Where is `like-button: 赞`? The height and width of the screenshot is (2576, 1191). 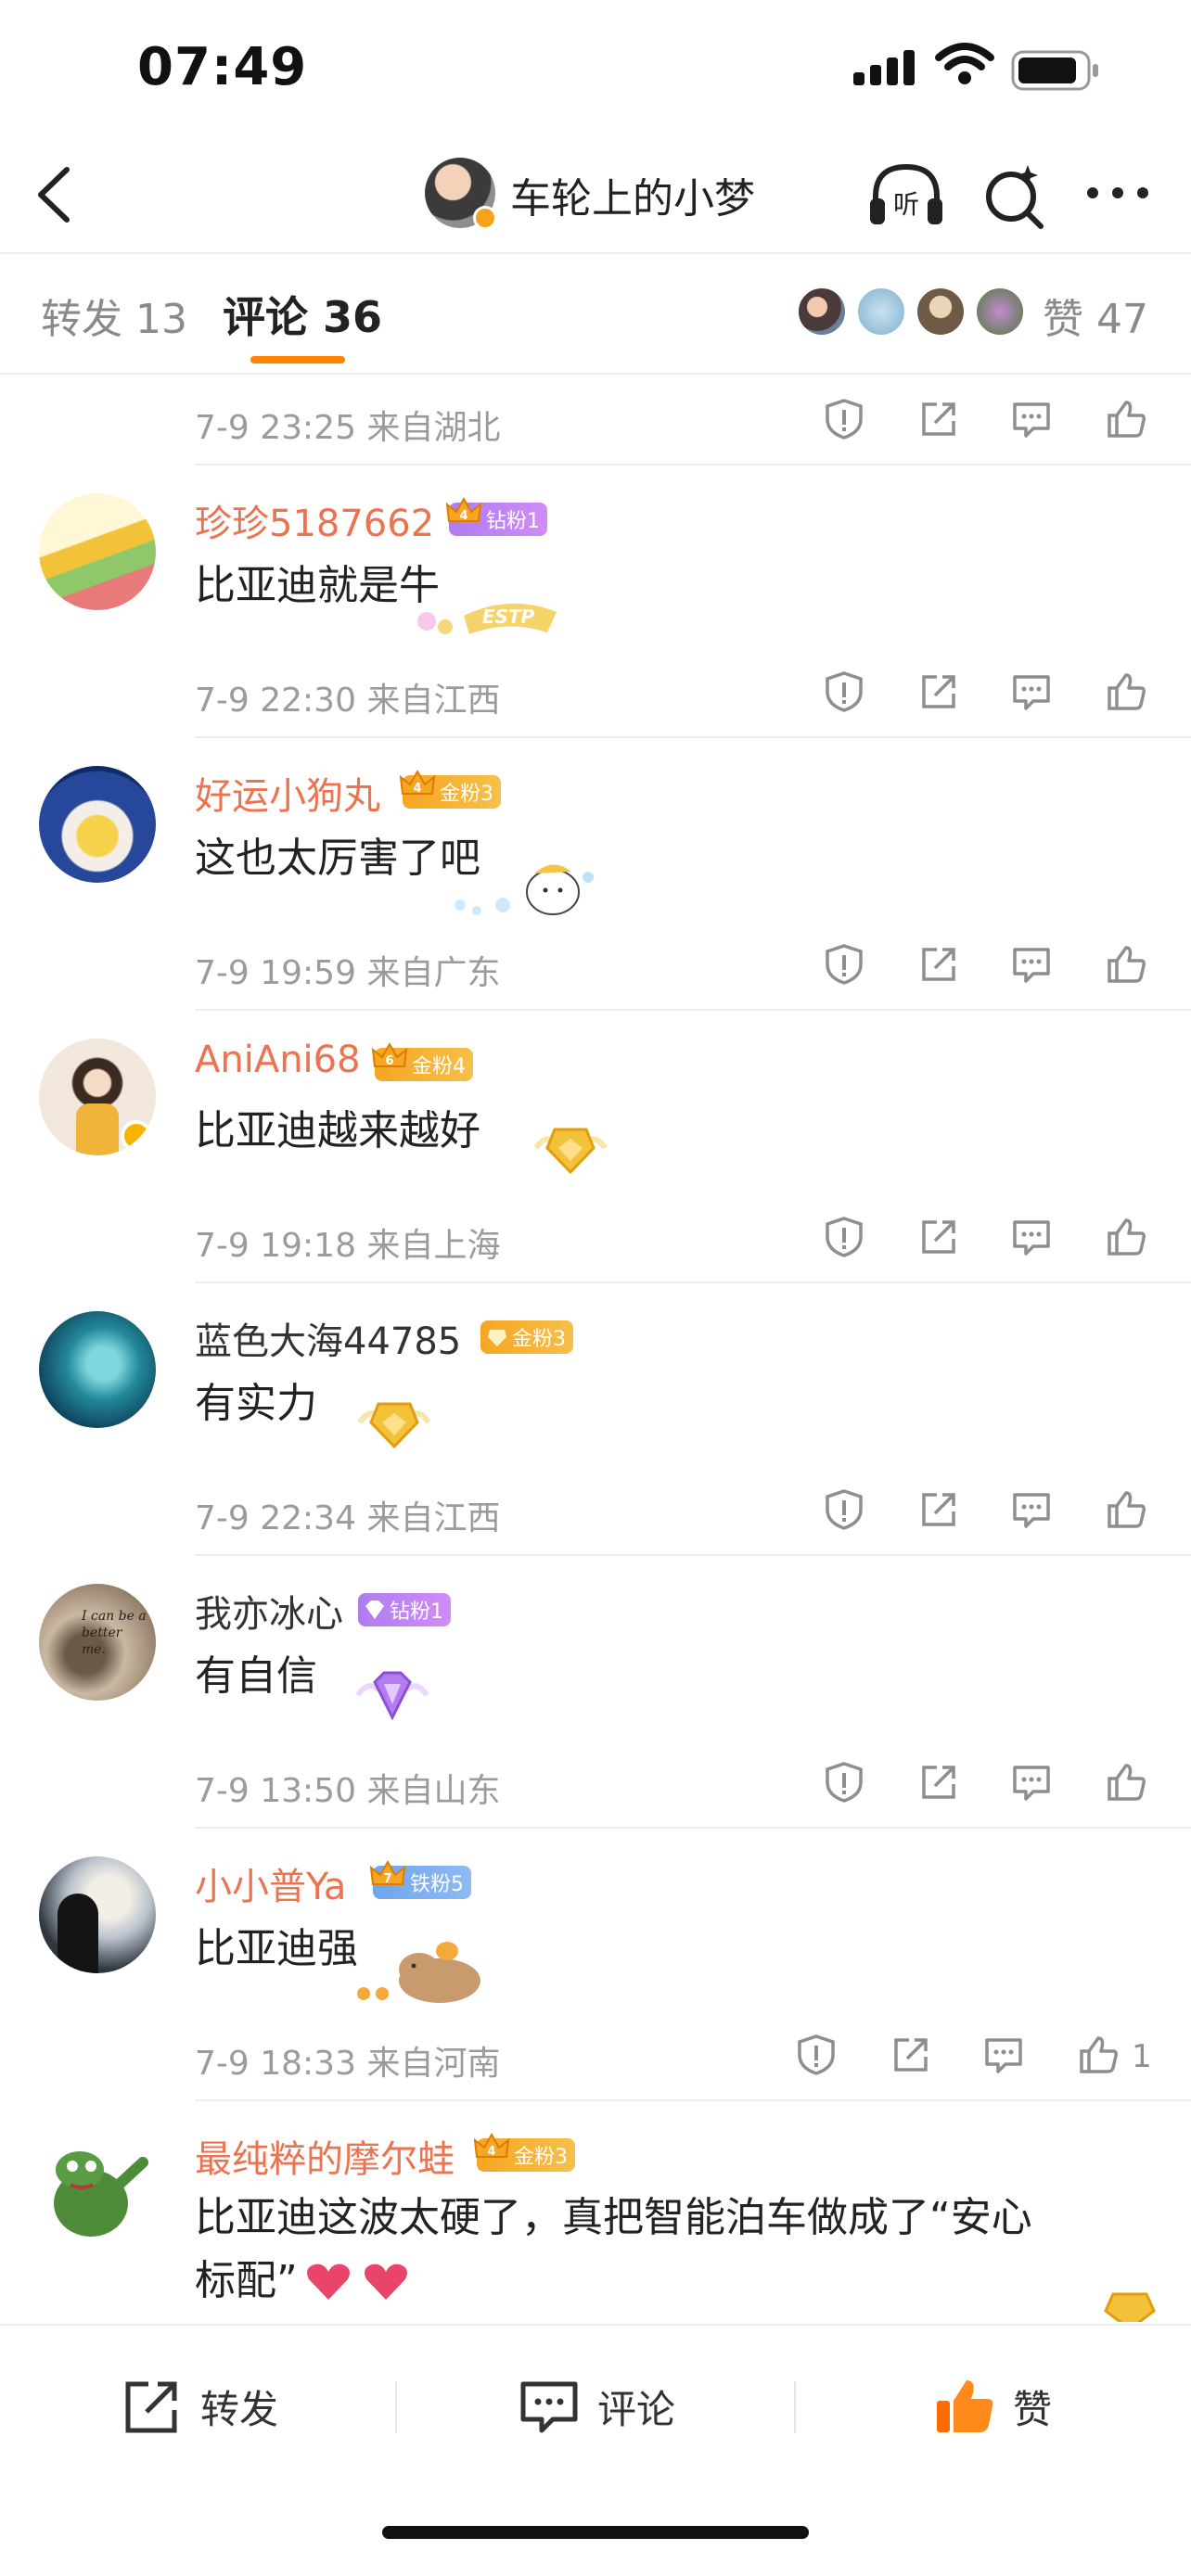 like-button: 赞 is located at coordinates (992, 2406).